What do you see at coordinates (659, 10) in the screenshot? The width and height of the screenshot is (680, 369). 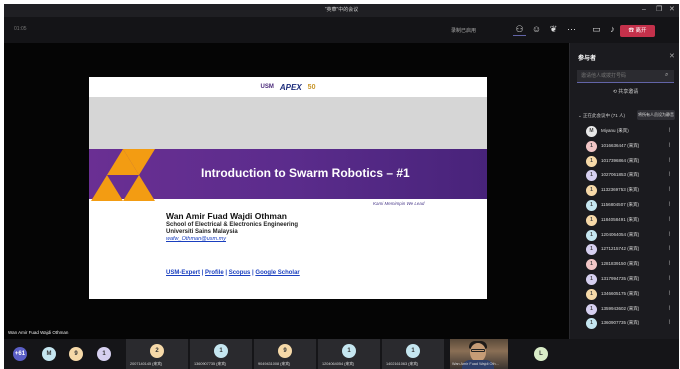 I see `maximize-icon: ❐` at bounding box center [659, 10].